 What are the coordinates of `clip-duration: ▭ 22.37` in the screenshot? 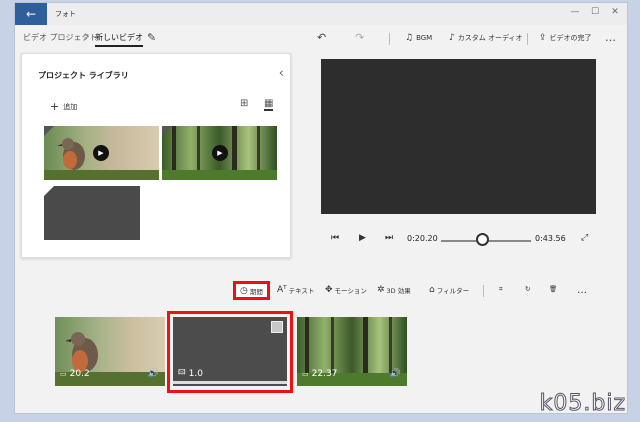 It's located at (319, 374).